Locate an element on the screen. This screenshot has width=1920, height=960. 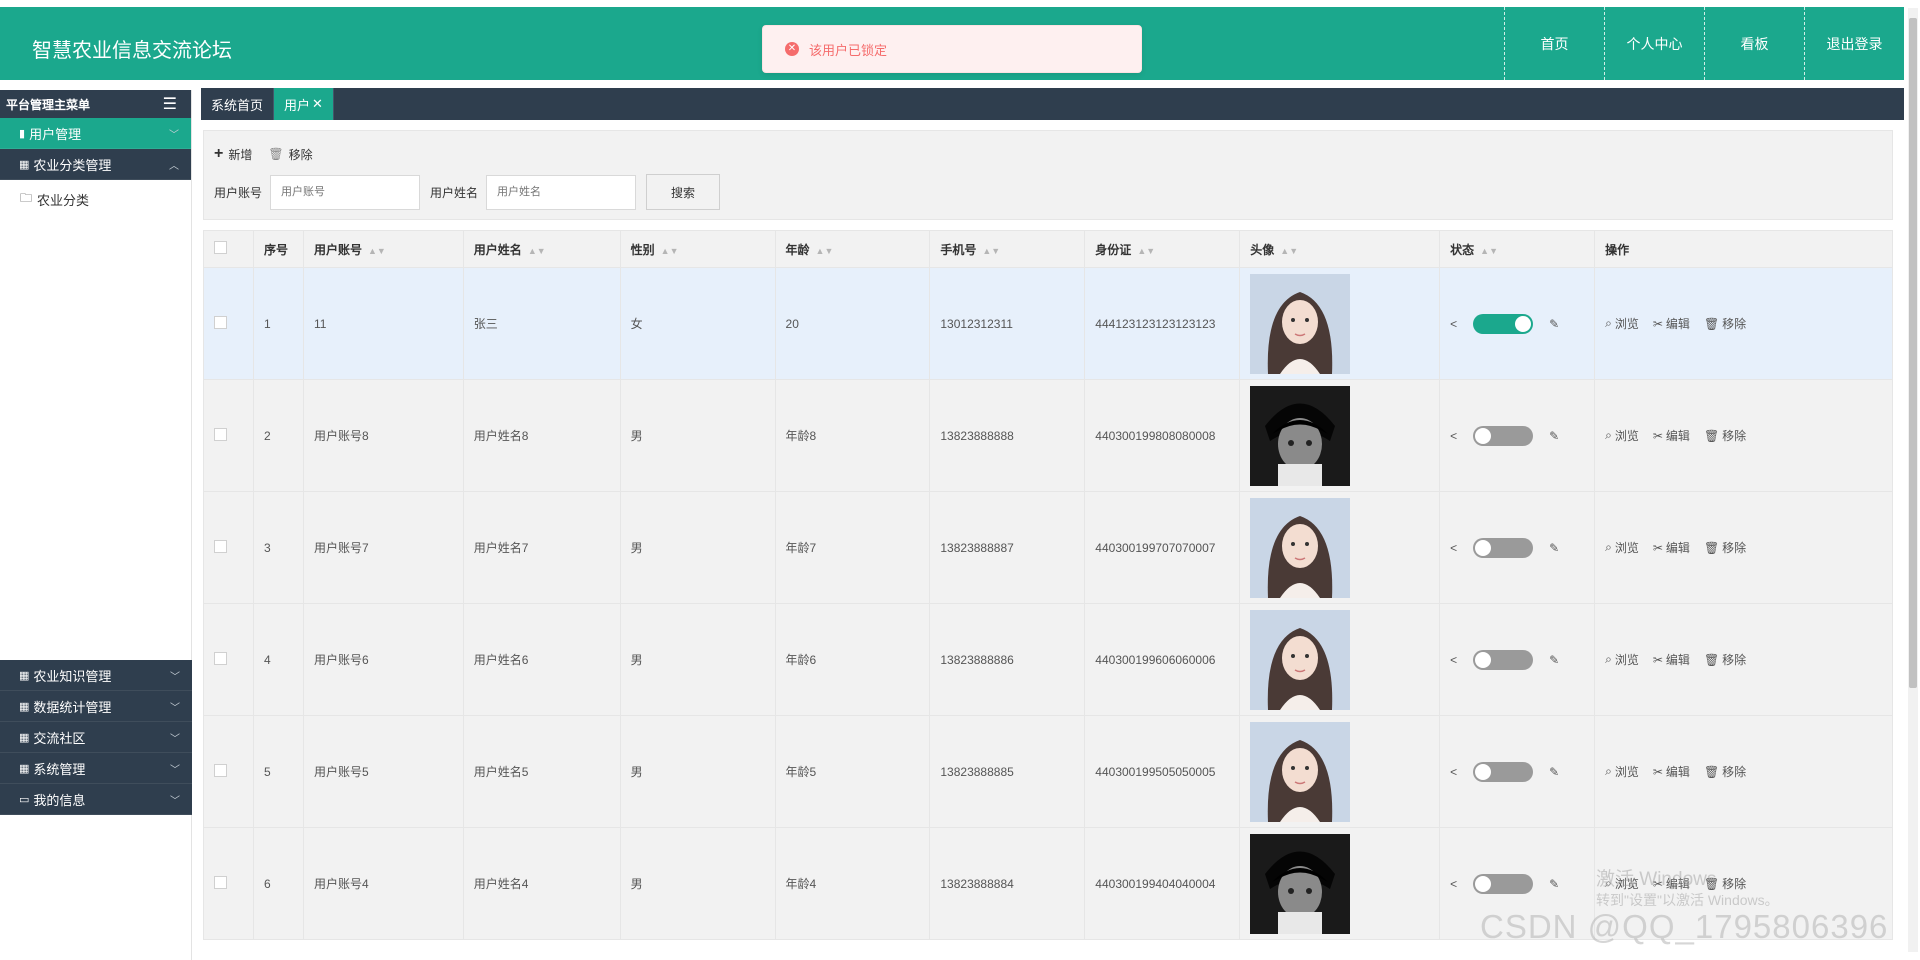
sidebar-subitem-agri-category: 🗀 农业分类 is located at coordinates (95, 199).